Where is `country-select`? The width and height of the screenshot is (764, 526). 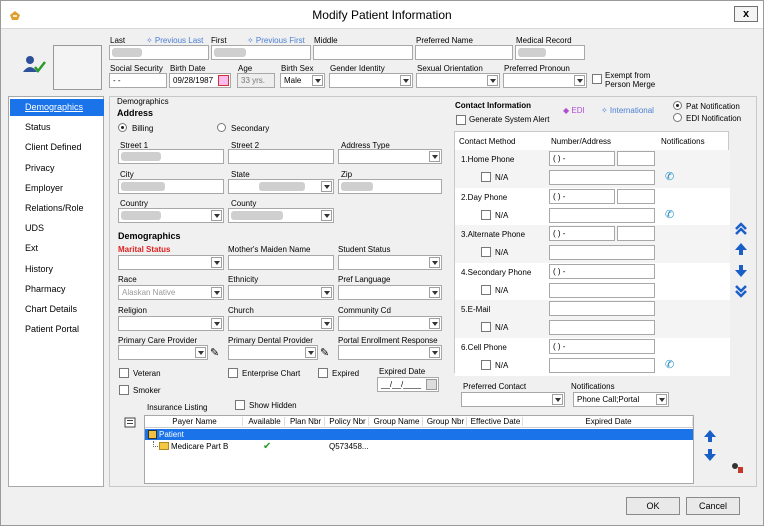 country-select is located at coordinates (171, 215).